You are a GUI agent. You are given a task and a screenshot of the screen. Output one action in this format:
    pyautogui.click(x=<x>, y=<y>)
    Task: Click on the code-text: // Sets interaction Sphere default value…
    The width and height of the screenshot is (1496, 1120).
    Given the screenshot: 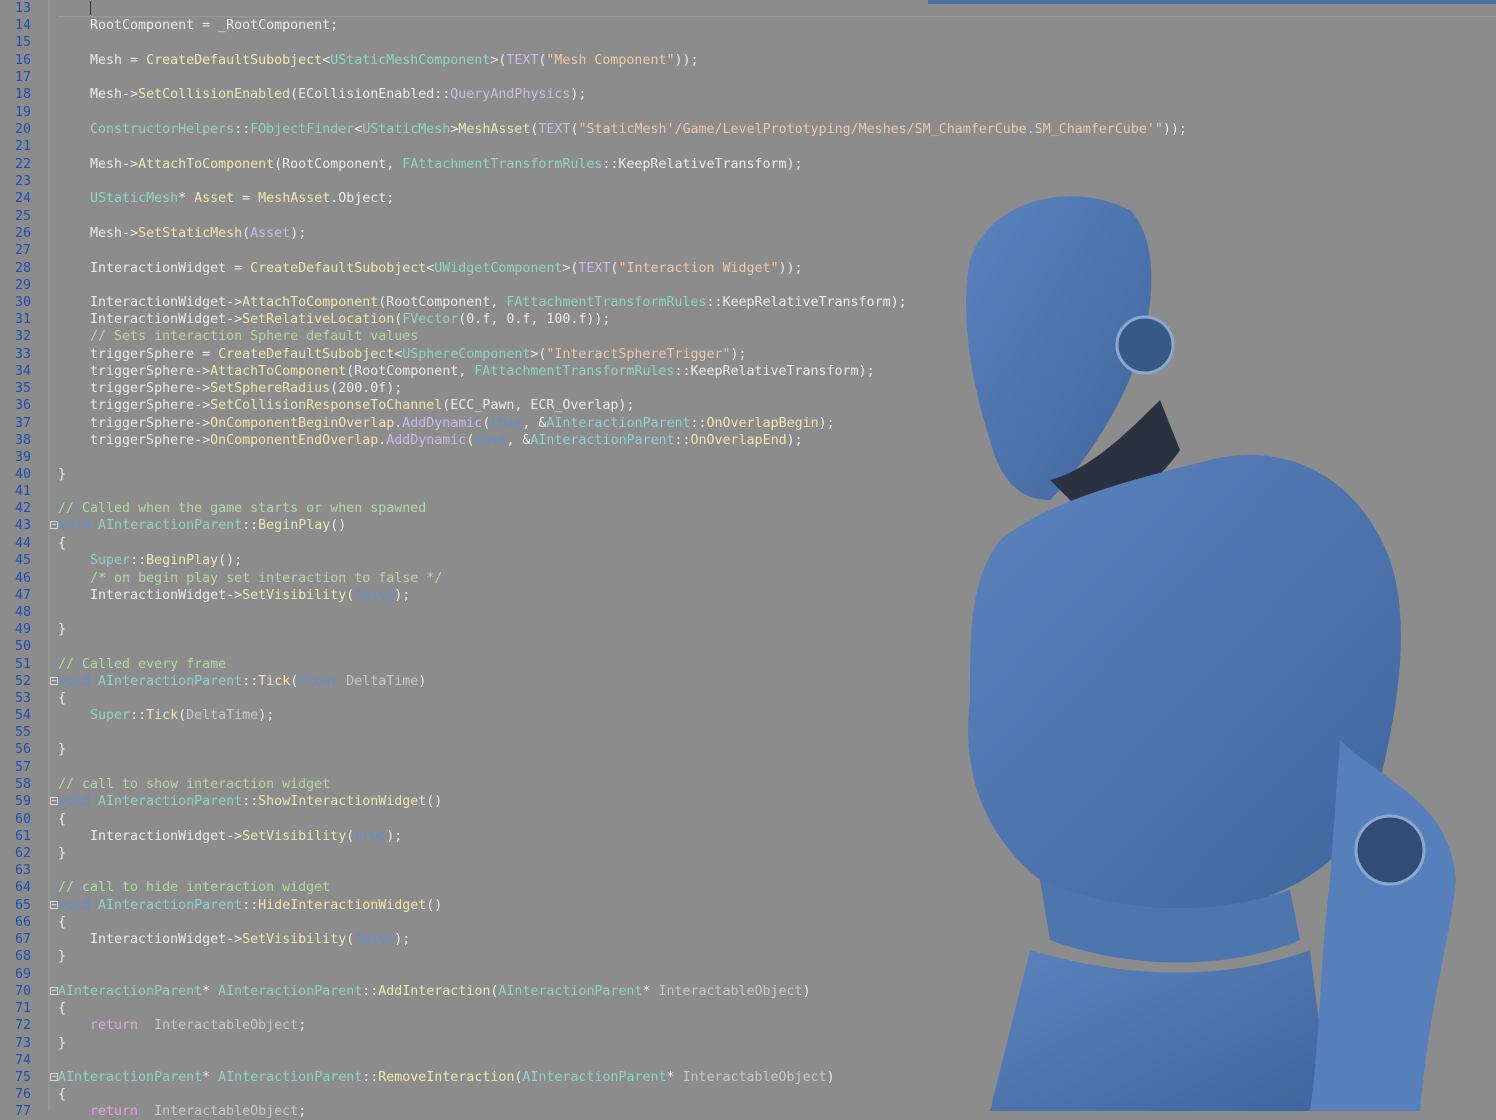 What is the action you would take?
    pyautogui.click(x=238, y=336)
    